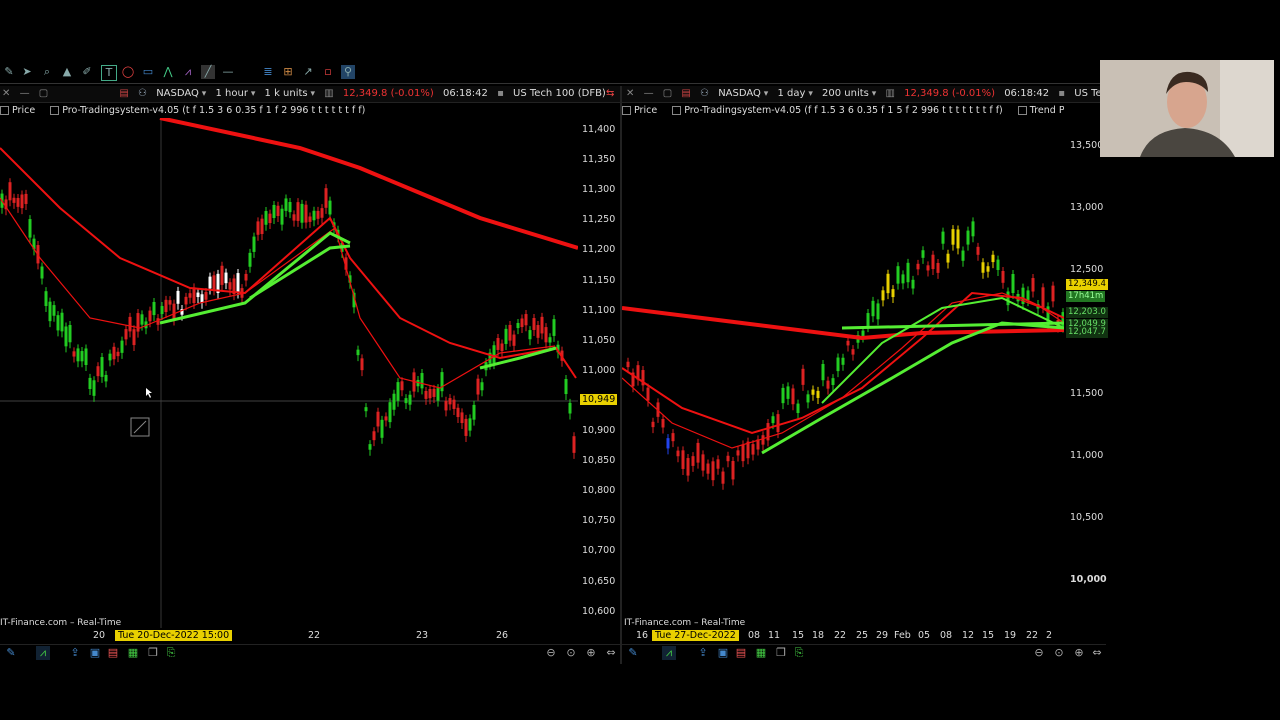 This screenshot has width=1280, height=720. What do you see at coordinates (128, 72) in the screenshot?
I see `ellipse-tool-icon: ◯` at bounding box center [128, 72].